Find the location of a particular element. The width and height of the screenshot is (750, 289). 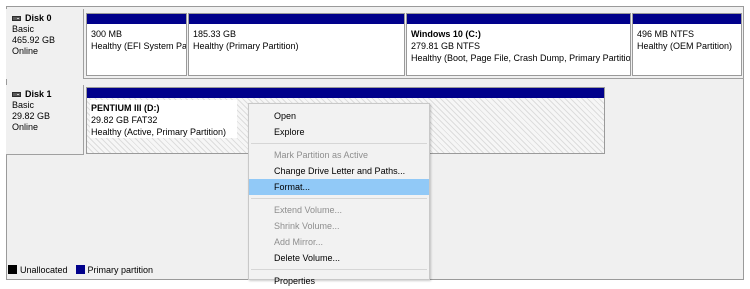

disk-size: 29.82 GB is located at coordinates (31, 116).